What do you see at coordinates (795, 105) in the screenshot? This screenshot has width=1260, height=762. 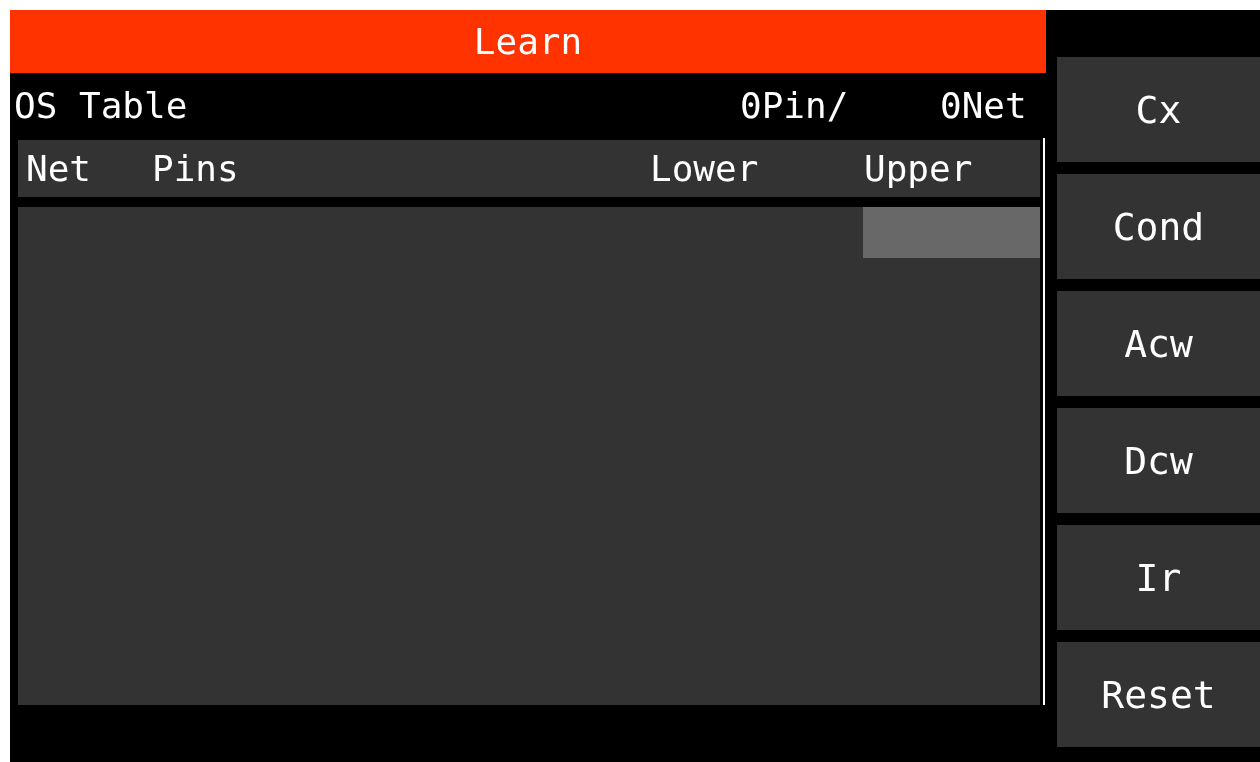 I see `pin-count: 0Pin/` at bounding box center [795, 105].